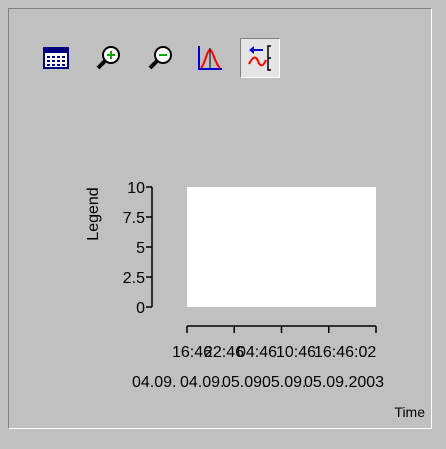 This screenshot has height=449, width=446. I want to click on y-tick-label: 10, so click(136, 188).